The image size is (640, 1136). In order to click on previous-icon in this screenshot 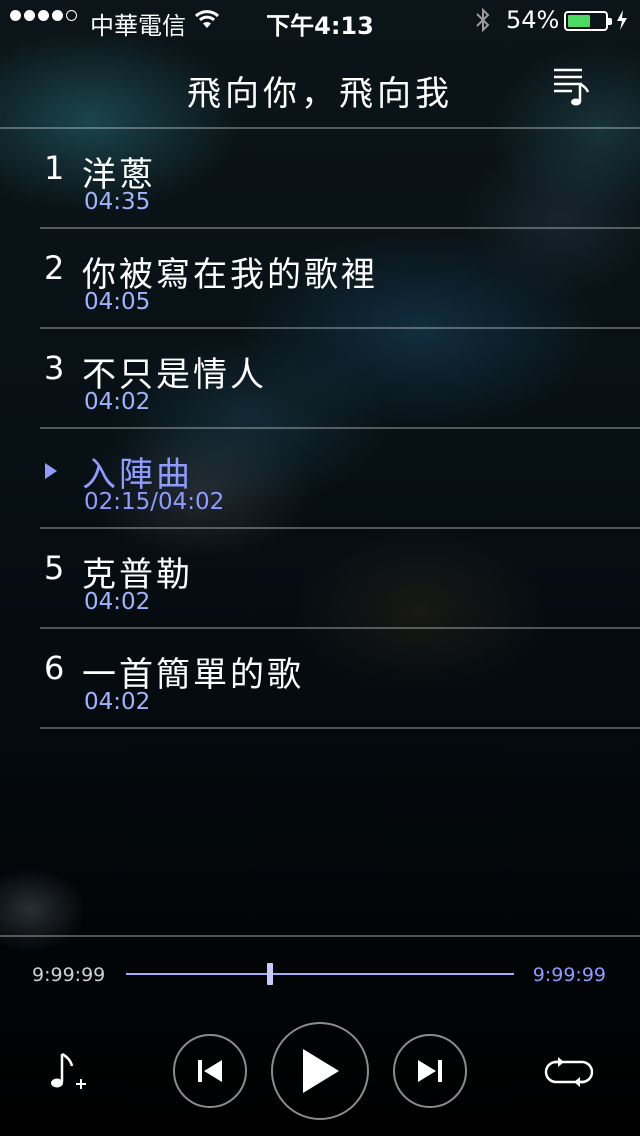, I will do `click(210, 1071)`.